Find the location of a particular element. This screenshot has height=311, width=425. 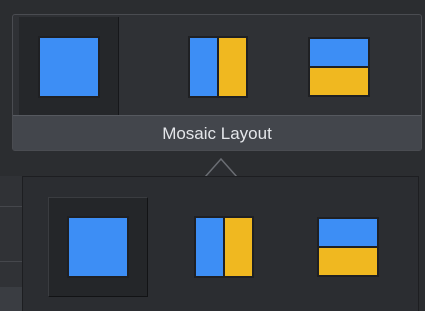

background-panel-edge is located at coordinates (11, 299).